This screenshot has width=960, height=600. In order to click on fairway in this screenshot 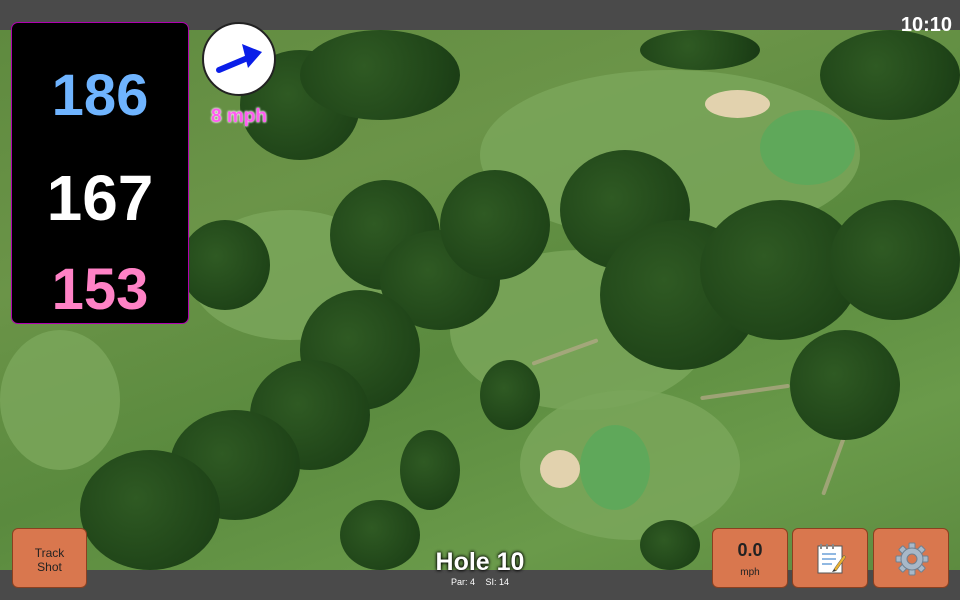, I will do `click(60, 400)`.